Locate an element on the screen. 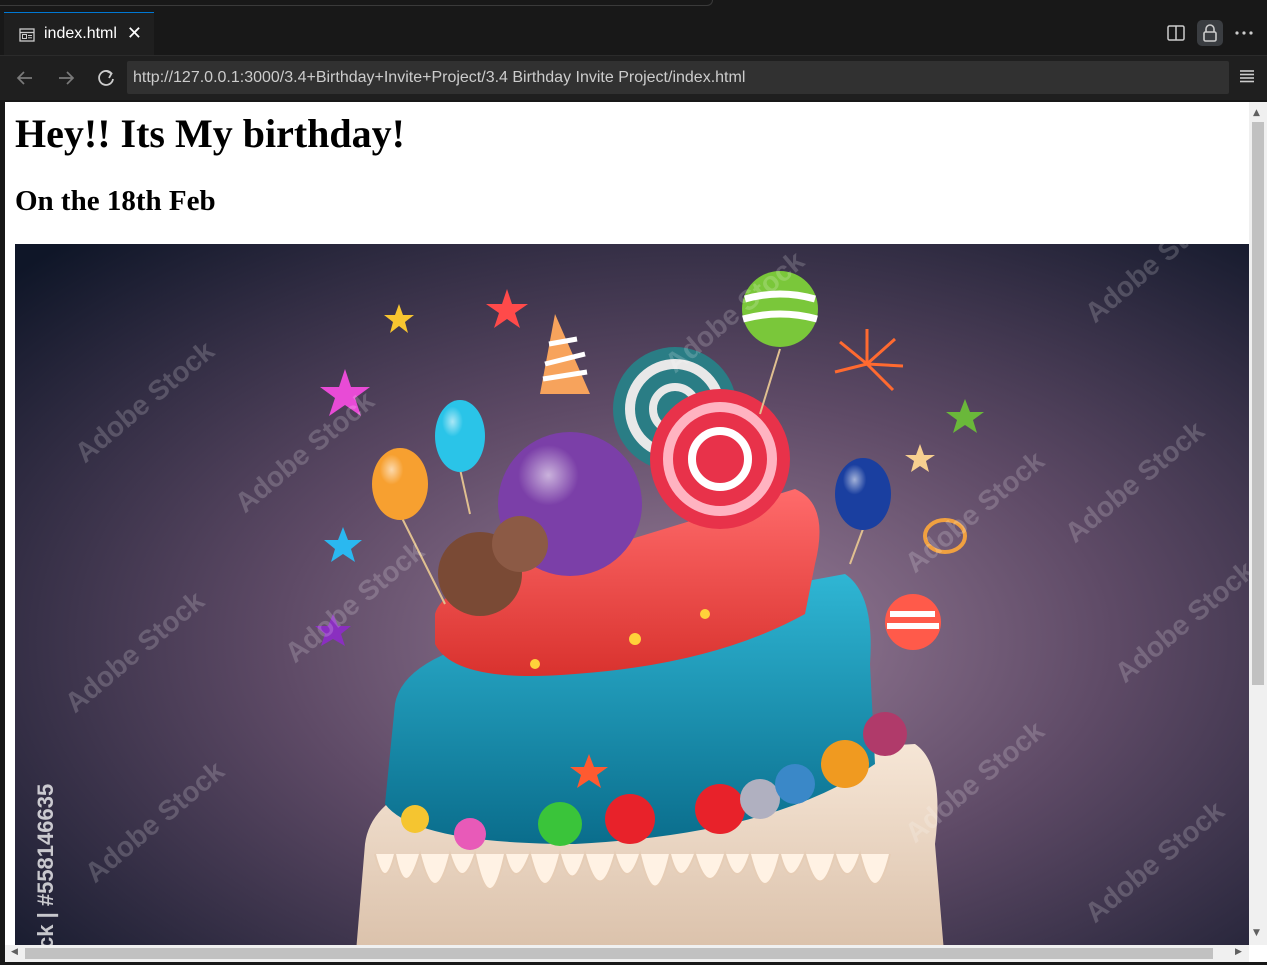 This screenshot has height=965, width=1267. title-bar-outline is located at coordinates (356, 3).